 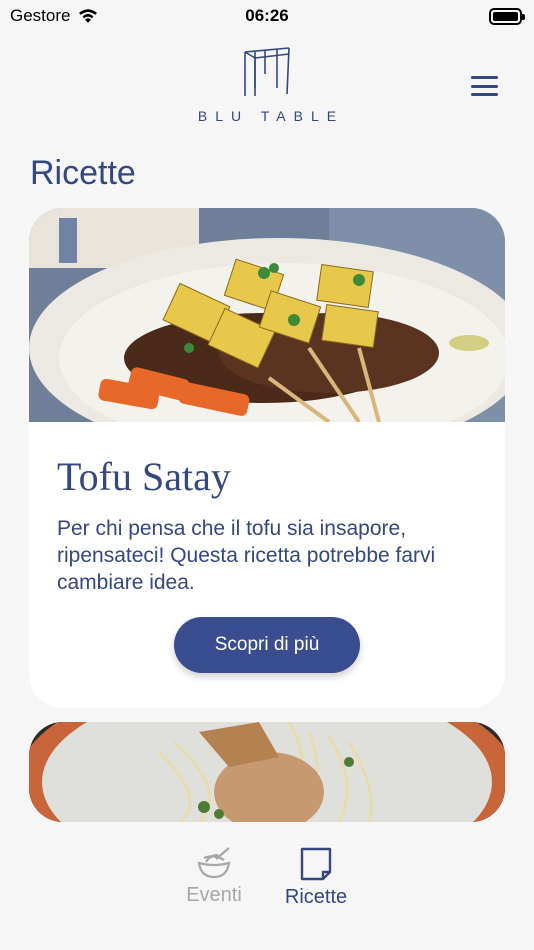 What do you see at coordinates (267, 645) in the screenshot?
I see `discover-more-button: Scopri di più` at bounding box center [267, 645].